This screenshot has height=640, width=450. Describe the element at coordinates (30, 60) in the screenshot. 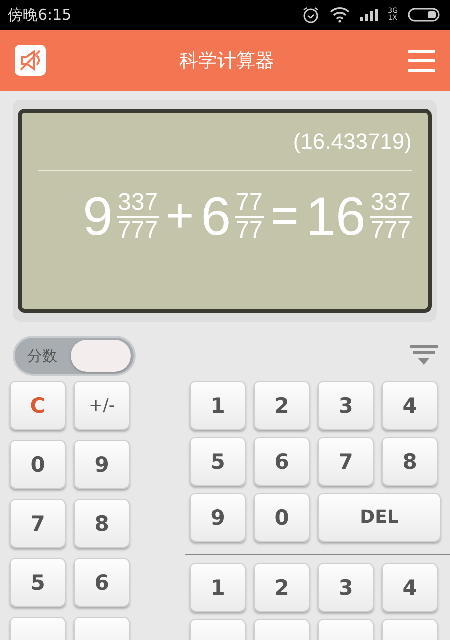

I see `speaker-off-icon` at that location.